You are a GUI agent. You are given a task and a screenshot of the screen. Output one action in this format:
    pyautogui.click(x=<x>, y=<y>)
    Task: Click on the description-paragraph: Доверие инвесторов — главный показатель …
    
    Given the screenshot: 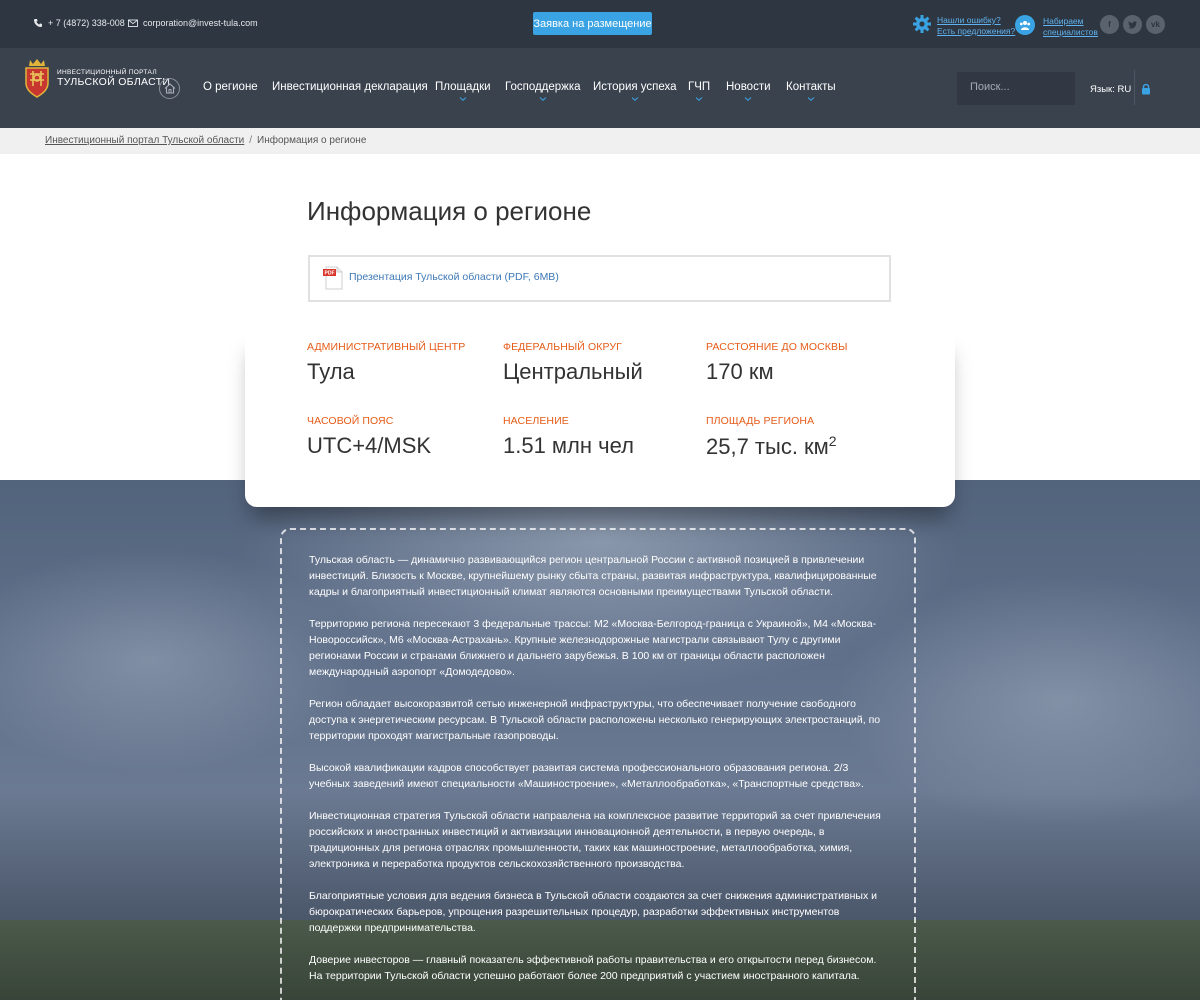 What is the action you would take?
    pyautogui.click(x=593, y=968)
    